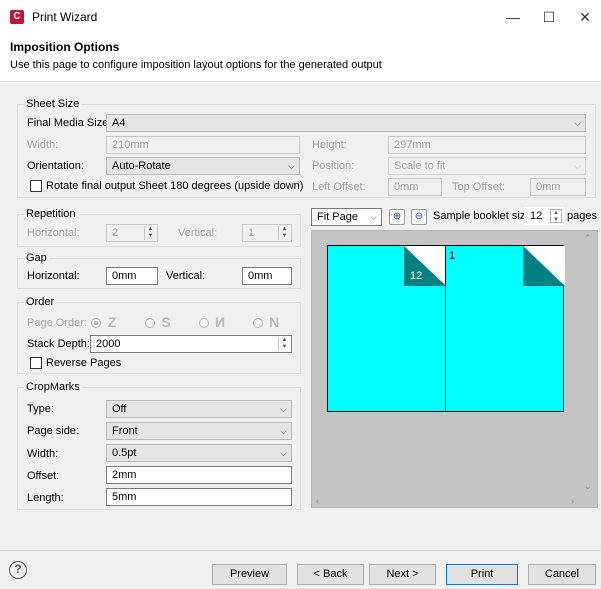 This screenshot has width=601, height=589. I want to click on zoom-in-icon: ⊕, so click(397, 217).